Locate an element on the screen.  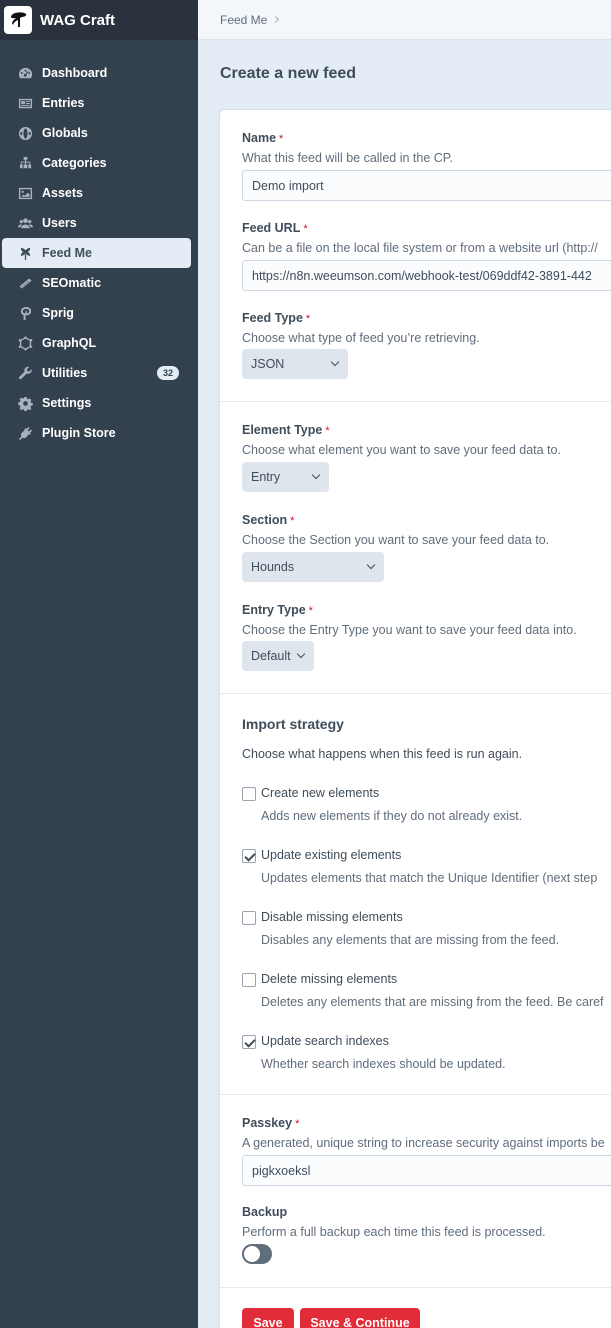
feed-url-label: Feed URL is located at coordinates (271, 228).